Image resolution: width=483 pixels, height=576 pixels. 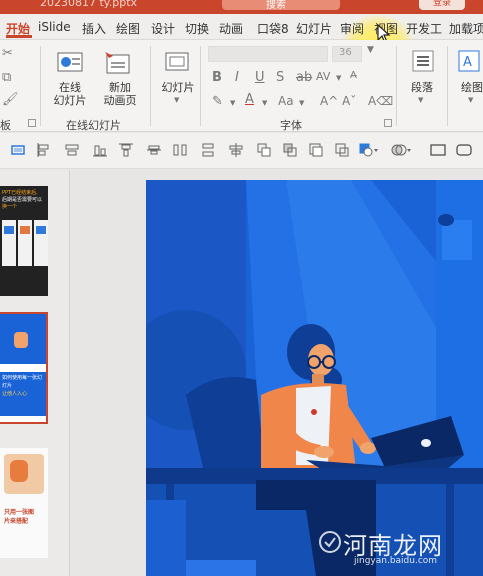 I want to click on title-bar: 20230817 ty.pptx 搜索 登录, so click(x=241, y=7).